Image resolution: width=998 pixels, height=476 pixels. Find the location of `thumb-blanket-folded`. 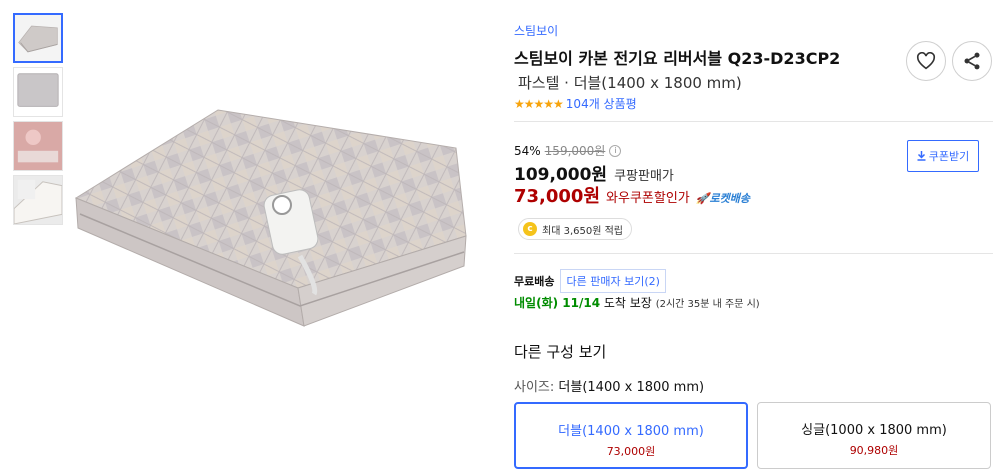

thumb-blanket-folded is located at coordinates (38, 38).